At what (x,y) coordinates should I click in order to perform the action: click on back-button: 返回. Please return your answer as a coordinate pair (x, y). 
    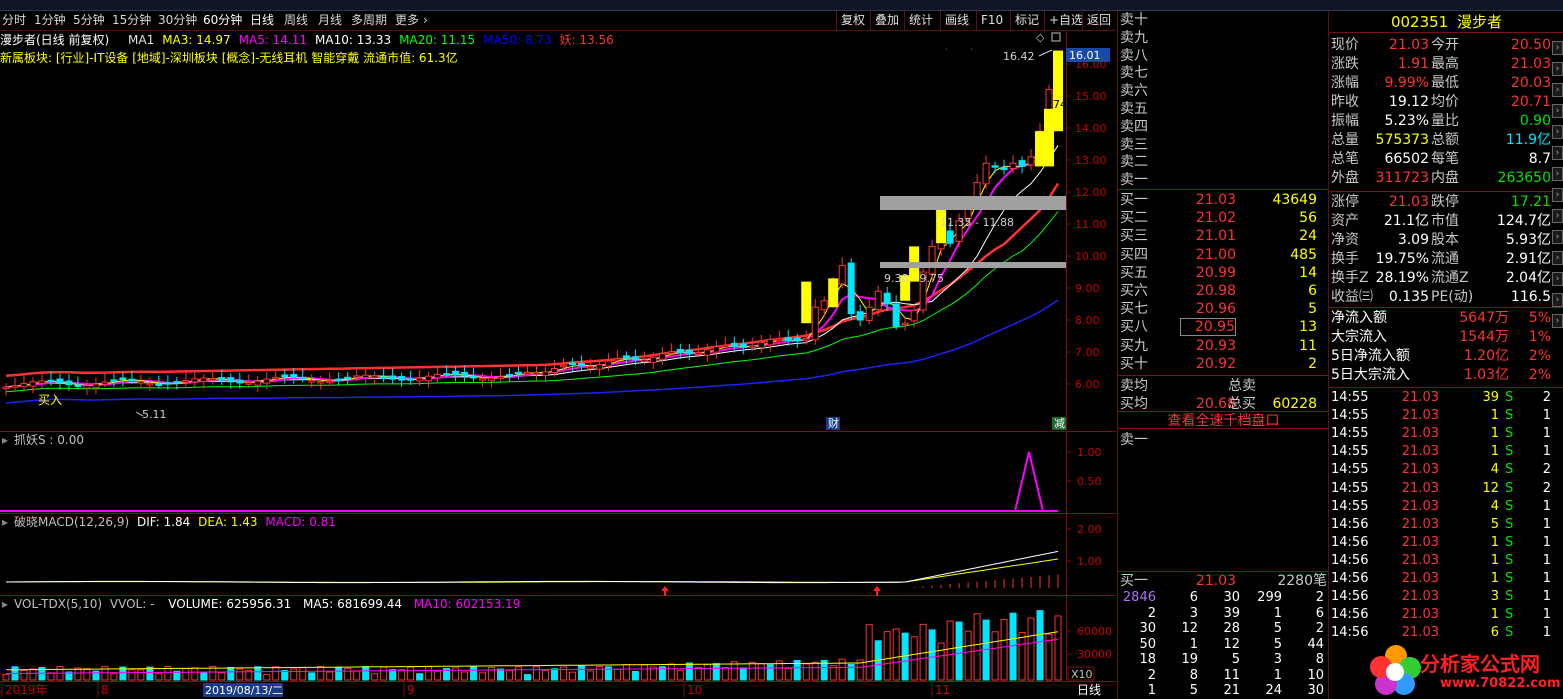
    Looking at the image, I should click on (1099, 20).